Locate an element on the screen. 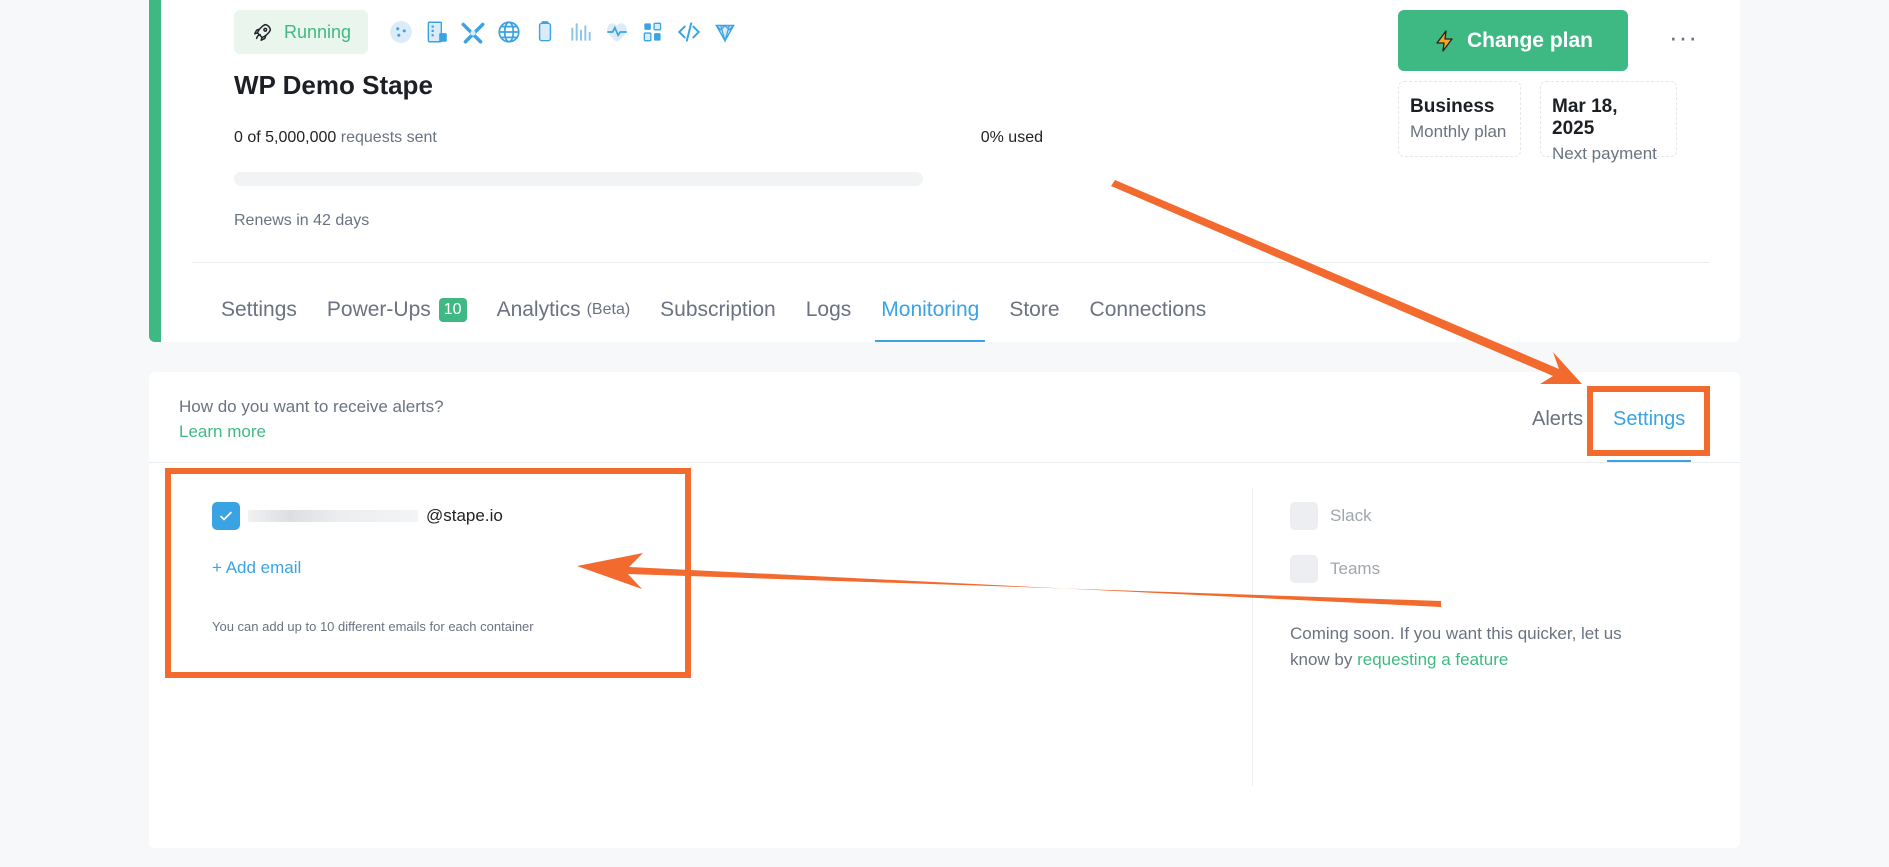 The image size is (1889, 867). tab-subscription: Subscription is located at coordinates (718, 310).